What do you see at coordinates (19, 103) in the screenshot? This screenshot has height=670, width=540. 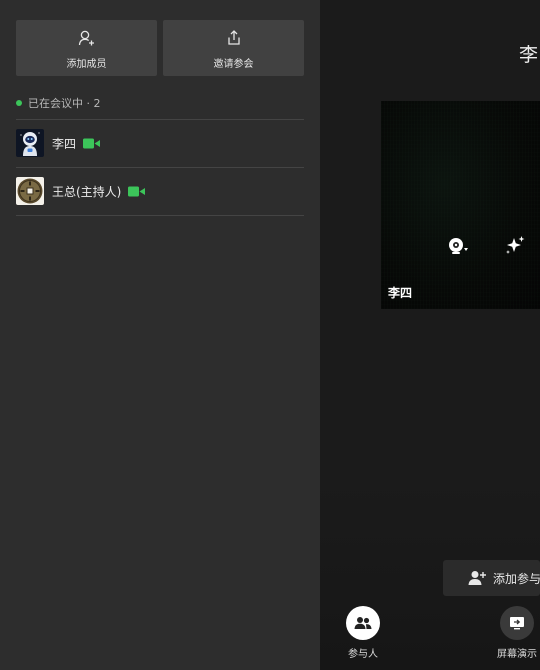 I see `online-dot-icon` at bounding box center [19, 103].